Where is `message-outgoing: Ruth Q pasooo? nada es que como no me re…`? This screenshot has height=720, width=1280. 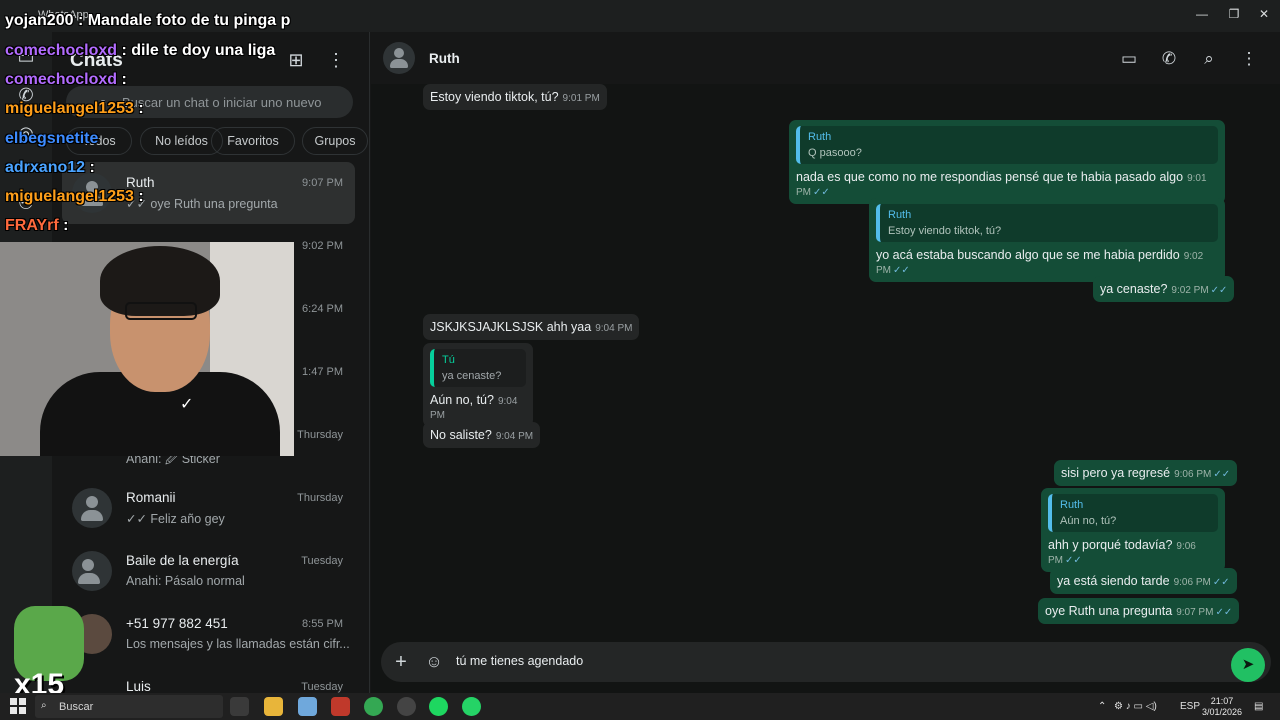 message-outgoing: Ruth Q pasooo? nada es que como no me re… is located at coordinates (1007, 162).